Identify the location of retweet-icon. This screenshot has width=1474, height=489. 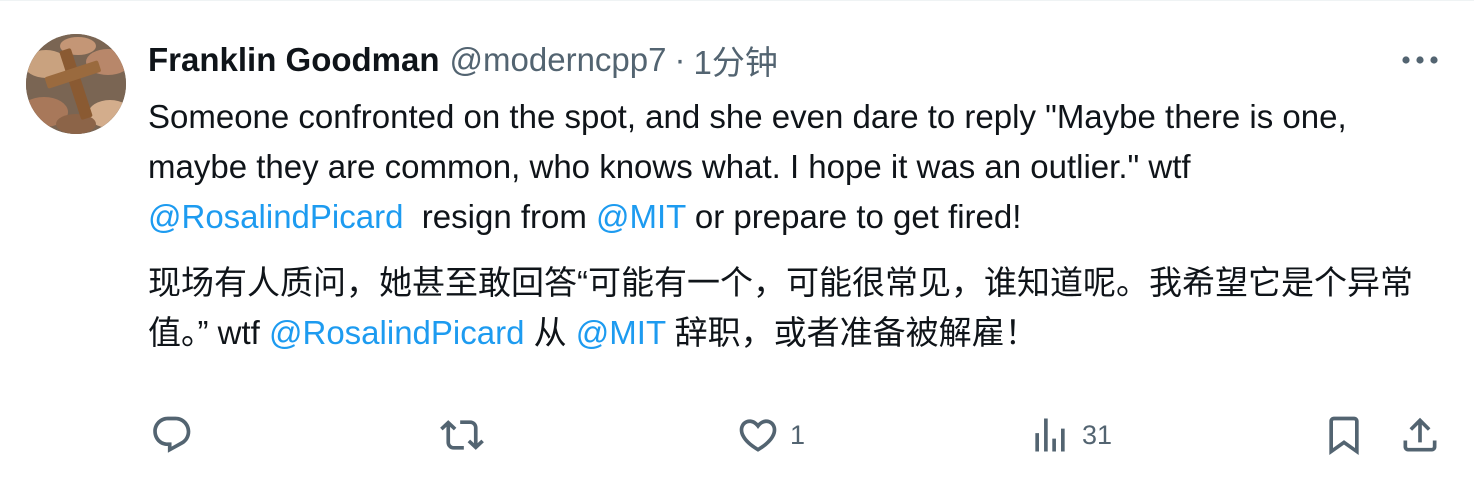
(462, 435).